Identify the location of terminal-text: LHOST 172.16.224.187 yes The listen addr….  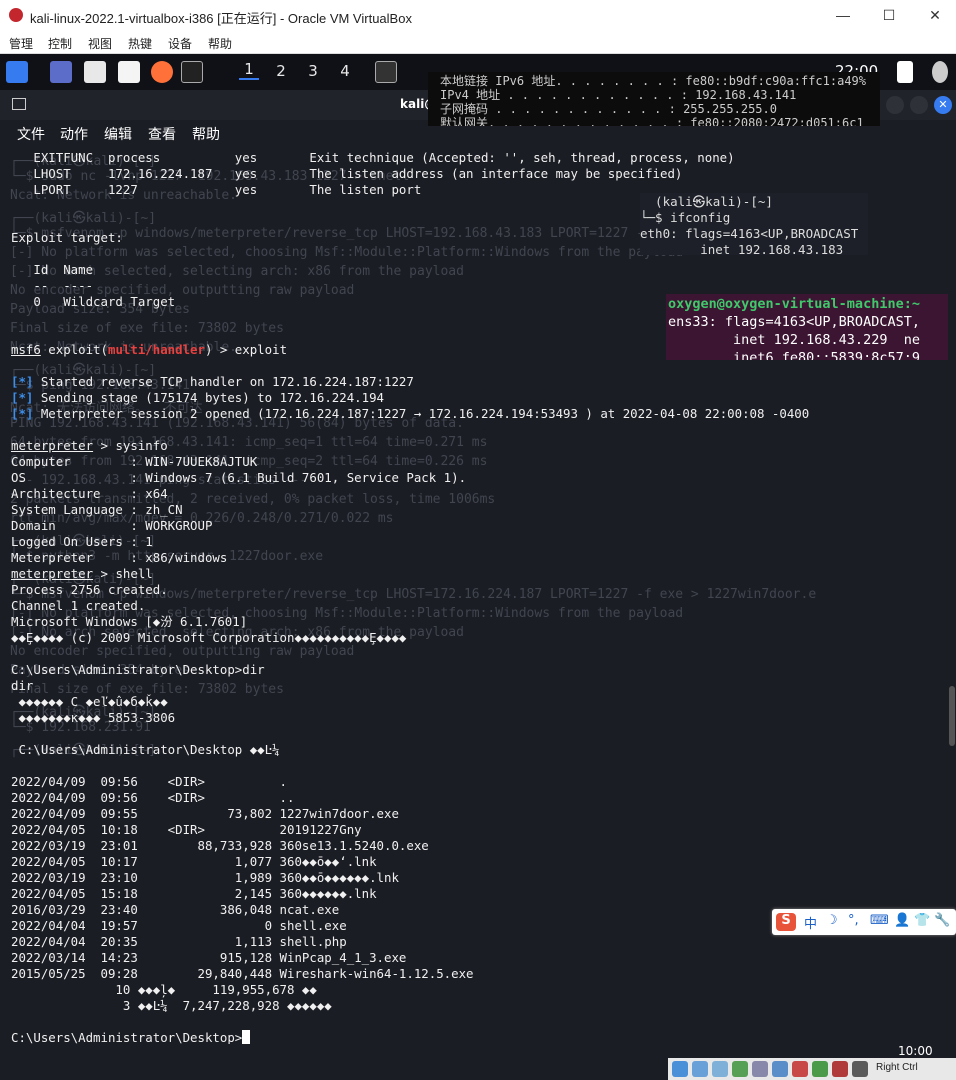
(347, 173).